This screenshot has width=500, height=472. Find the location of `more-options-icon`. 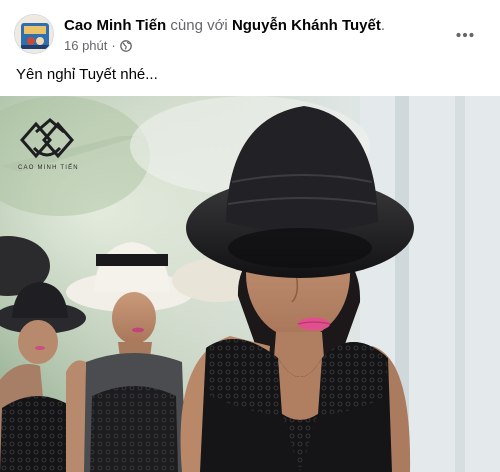

more-options-icon is located at coordinates (465, 35).